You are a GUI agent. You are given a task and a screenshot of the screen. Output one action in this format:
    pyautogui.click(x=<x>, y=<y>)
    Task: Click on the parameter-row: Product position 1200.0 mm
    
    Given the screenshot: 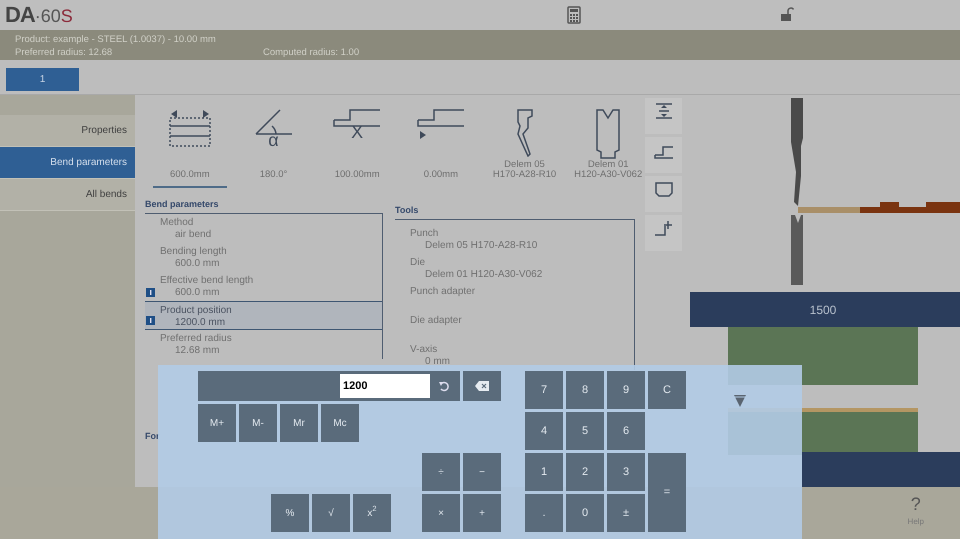 What is the action you would take?
    pyautogui.click(x=263, y=315)
    